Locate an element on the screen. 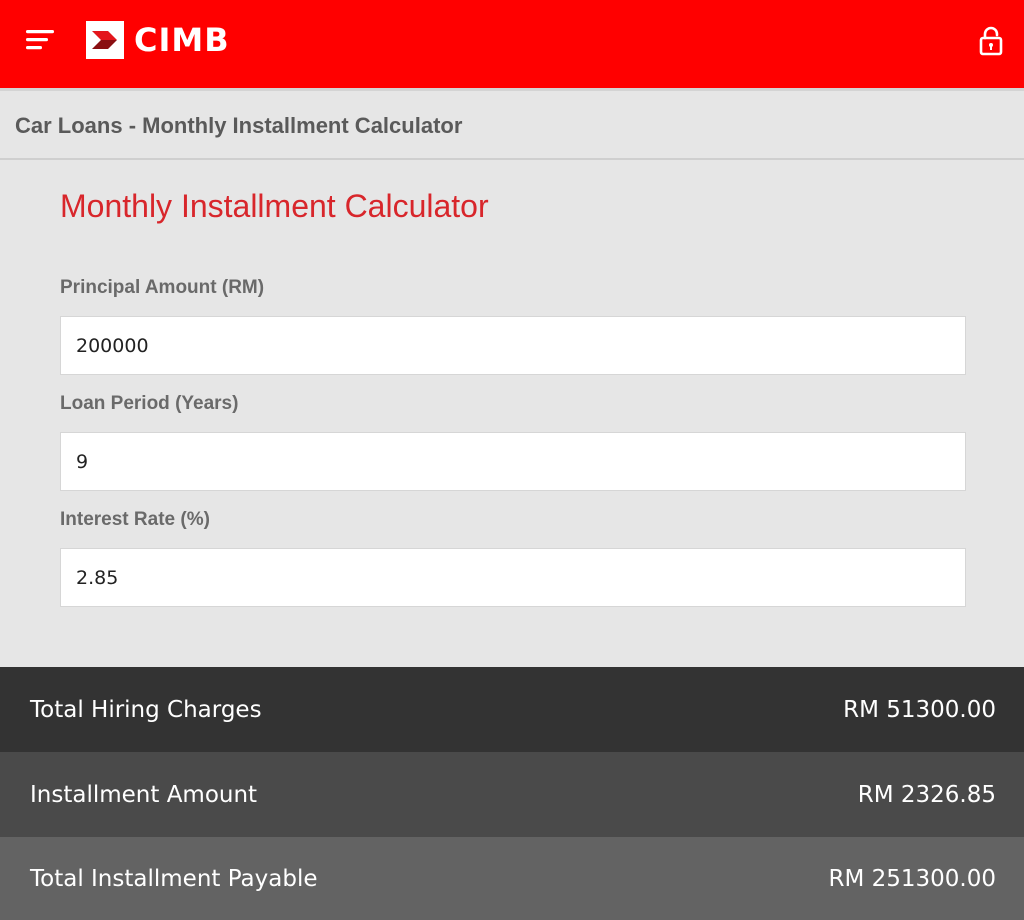 This screenshot has height=920, width=1024. cimb-logo-mark-icon is located at coordinates (105, 40).